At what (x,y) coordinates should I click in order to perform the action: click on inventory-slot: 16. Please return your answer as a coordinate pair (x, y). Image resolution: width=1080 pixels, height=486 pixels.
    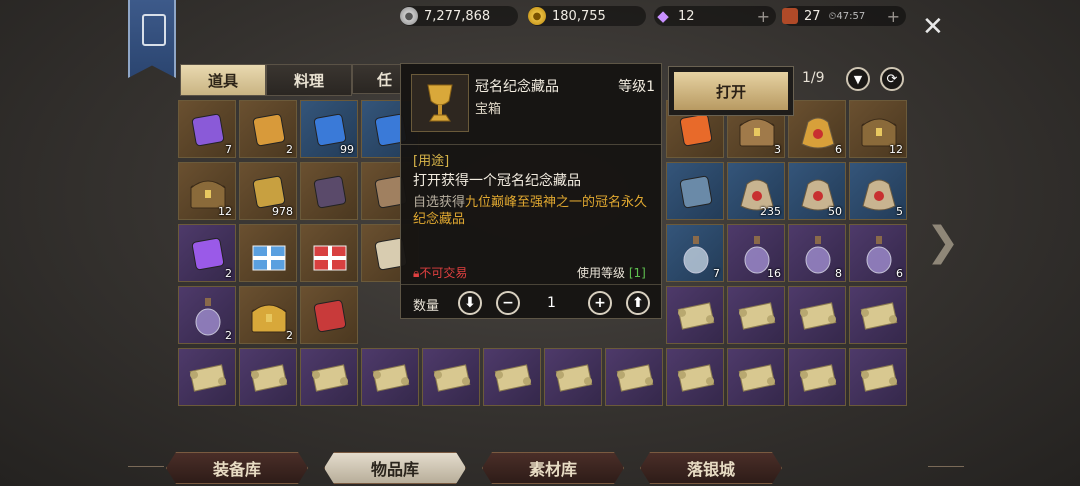
    Looking at the image, I should click on (756, 253).